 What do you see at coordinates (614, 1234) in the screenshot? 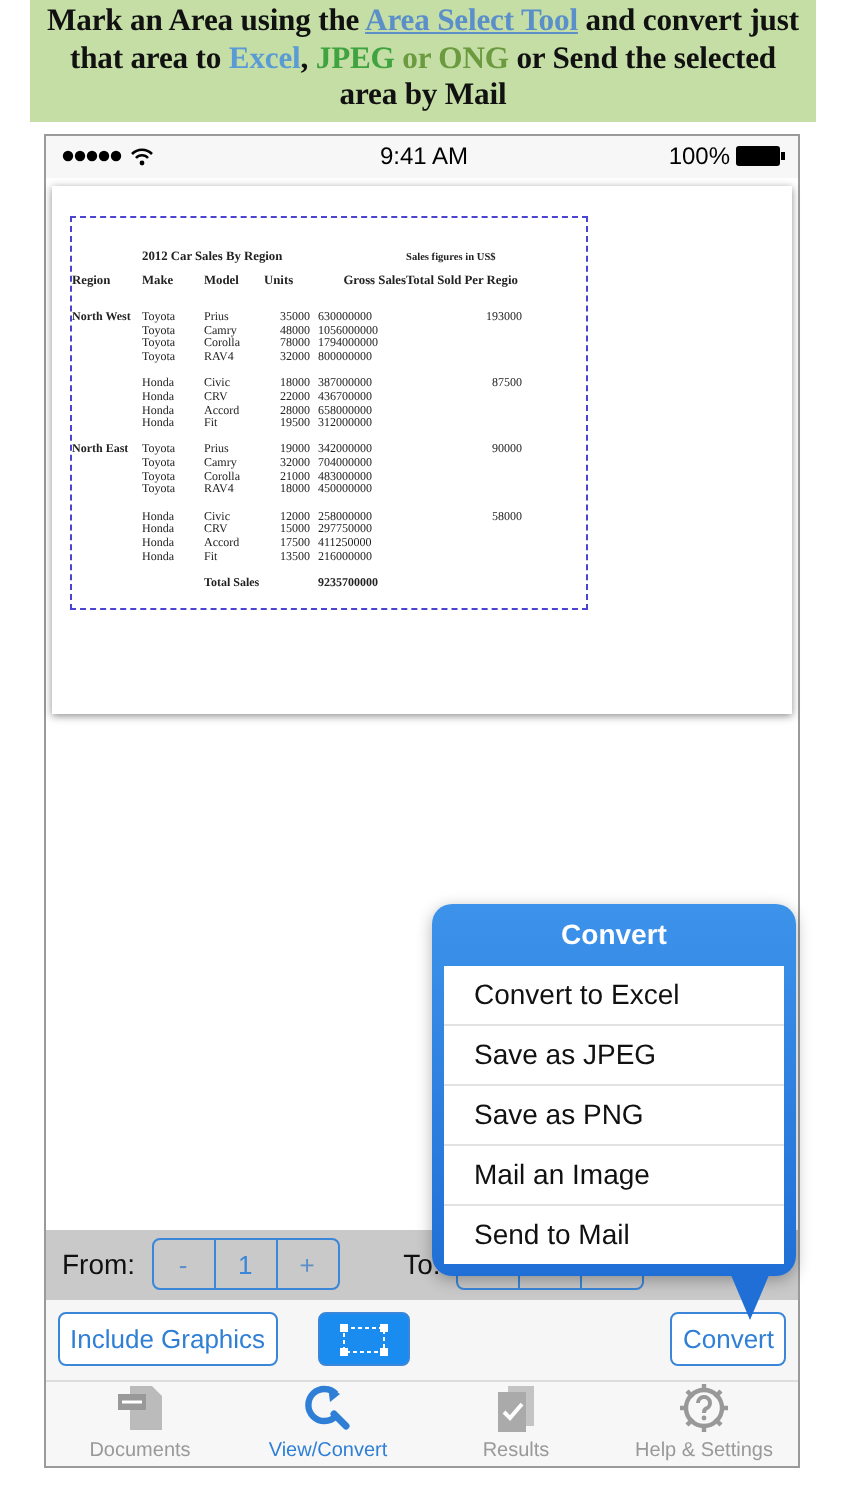
I see `menu-item: Send to Mail` at bounding box center [614, 1234].